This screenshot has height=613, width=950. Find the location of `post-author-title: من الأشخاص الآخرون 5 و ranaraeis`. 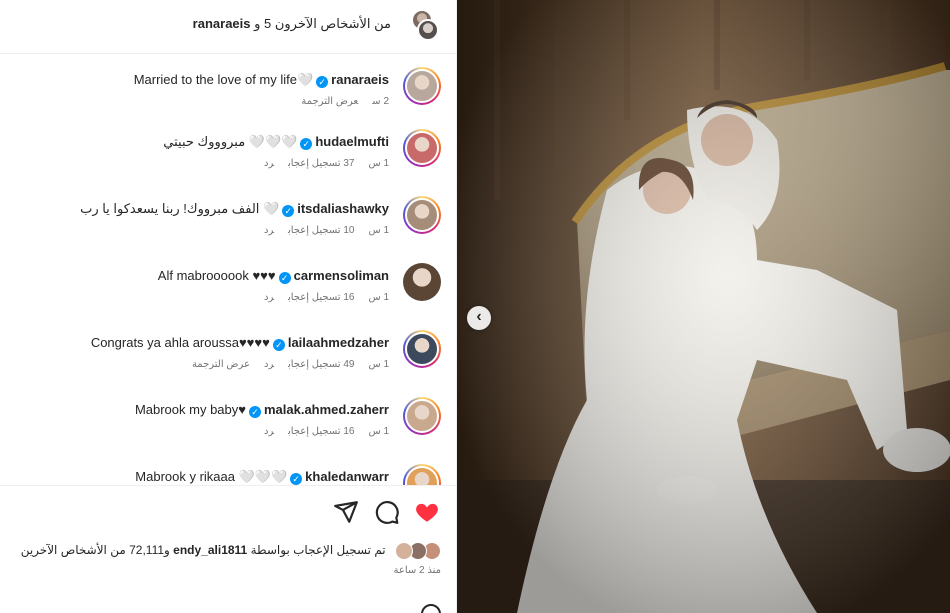

post-author-title: من الأشخاص الآخرون 5 و ranaraeis is located at coordinates (292, 24).